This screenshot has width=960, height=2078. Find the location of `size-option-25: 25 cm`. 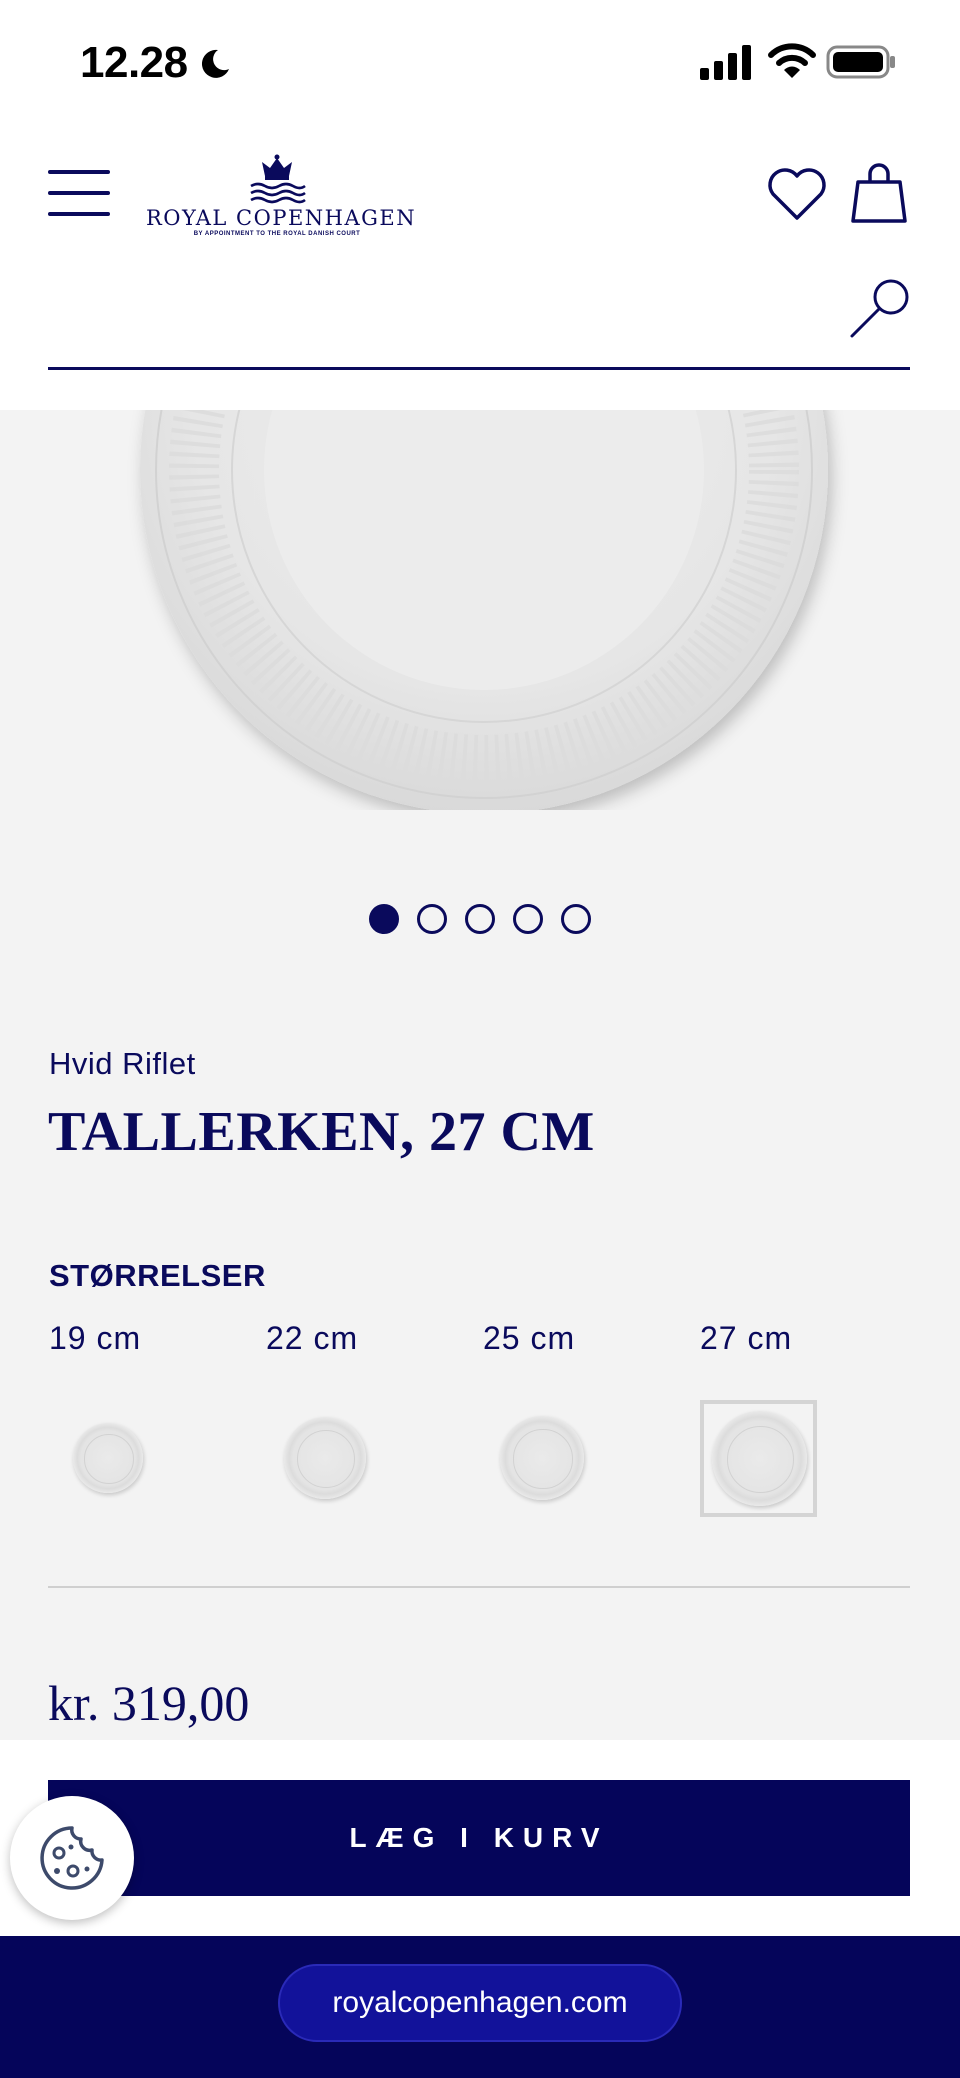

size-option-25: 25 cm is located at coordinates (583, 1420).